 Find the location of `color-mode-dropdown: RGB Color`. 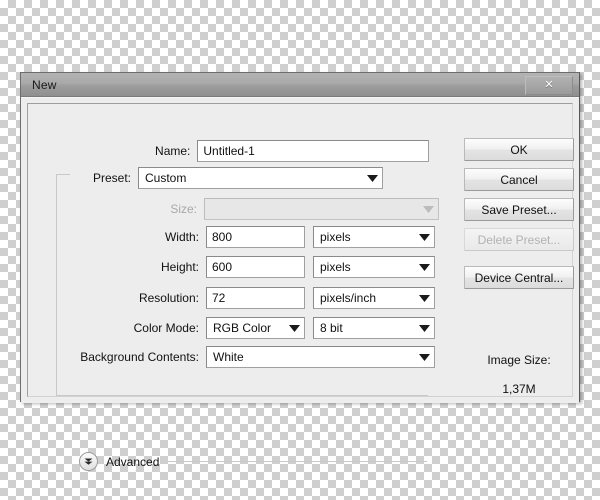

color-mode-dropdown: RGB Color is located at coordinates (255, 328).